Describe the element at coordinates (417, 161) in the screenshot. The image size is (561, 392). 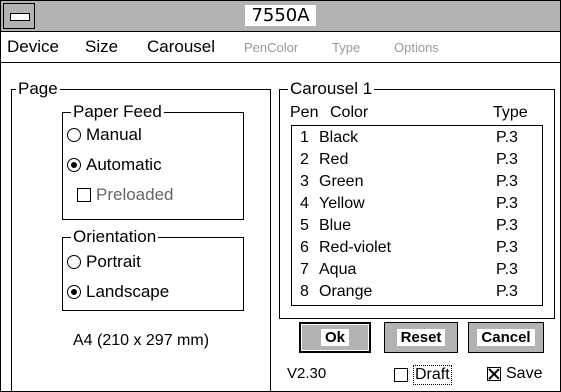
I see `pen-row: 2 Red P.3` at that location.